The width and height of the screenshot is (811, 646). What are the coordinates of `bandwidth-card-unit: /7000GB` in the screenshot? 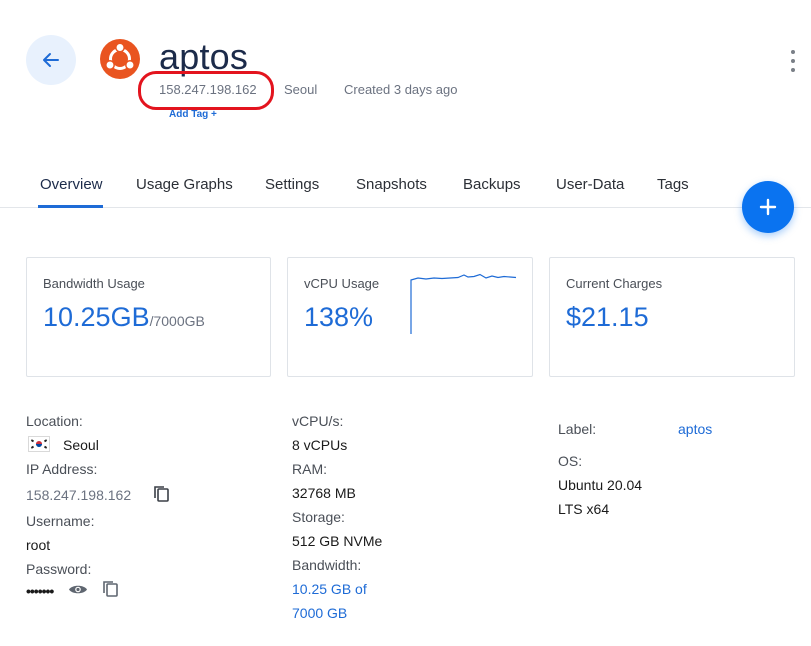 It's located at (177, 321).